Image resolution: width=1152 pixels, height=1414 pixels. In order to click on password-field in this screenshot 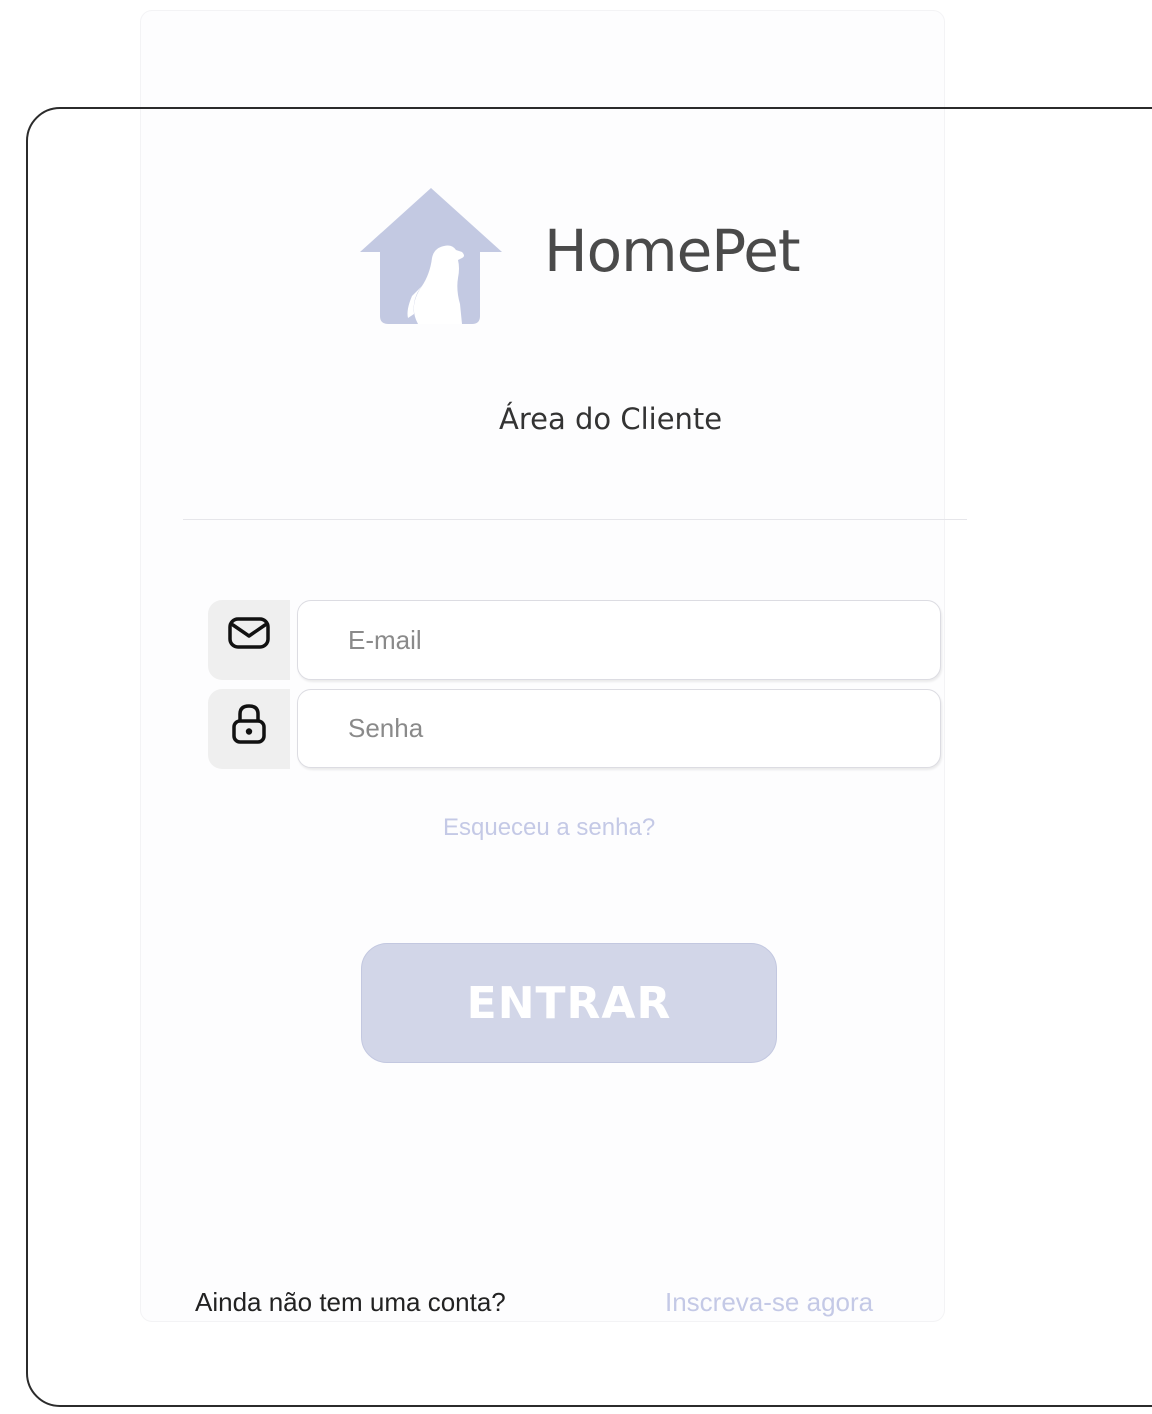, I will do `click(628, 728)`.